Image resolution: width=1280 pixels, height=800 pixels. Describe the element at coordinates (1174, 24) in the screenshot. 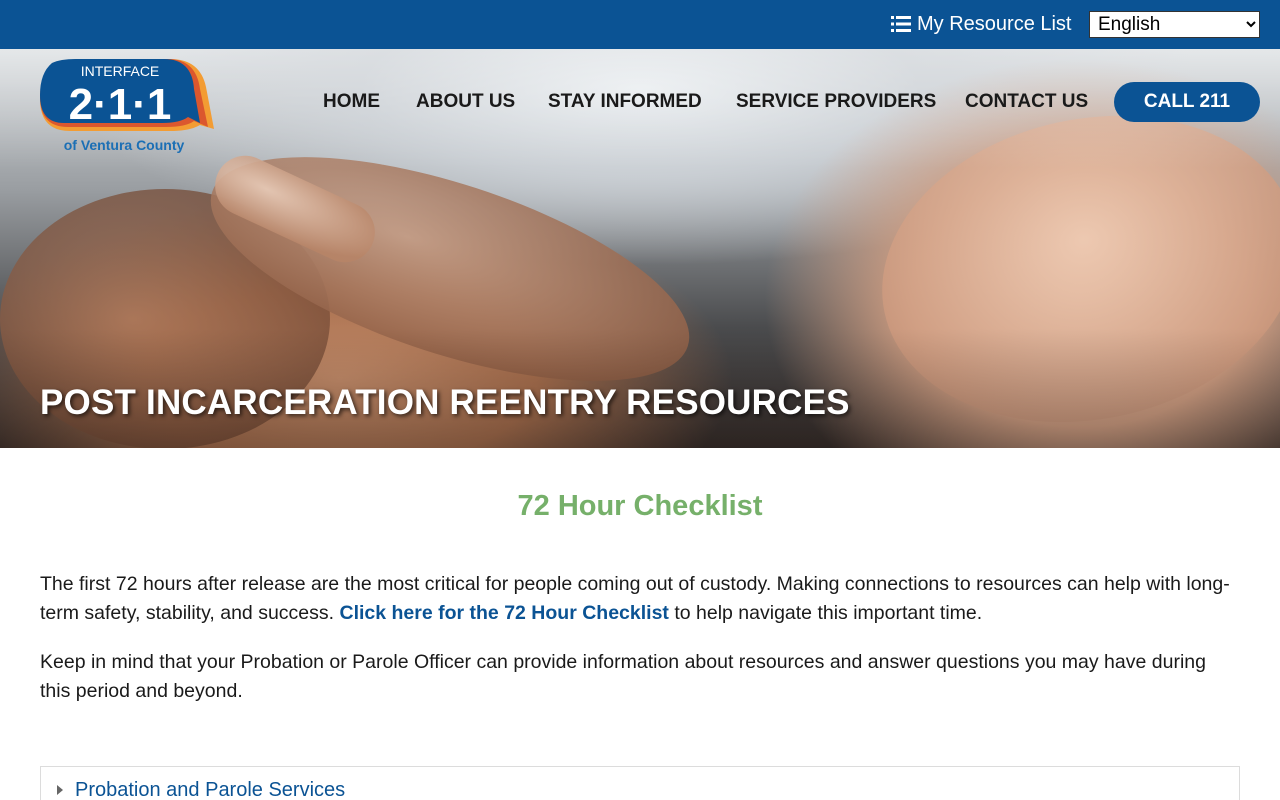

I see `language-select: English` at that location.